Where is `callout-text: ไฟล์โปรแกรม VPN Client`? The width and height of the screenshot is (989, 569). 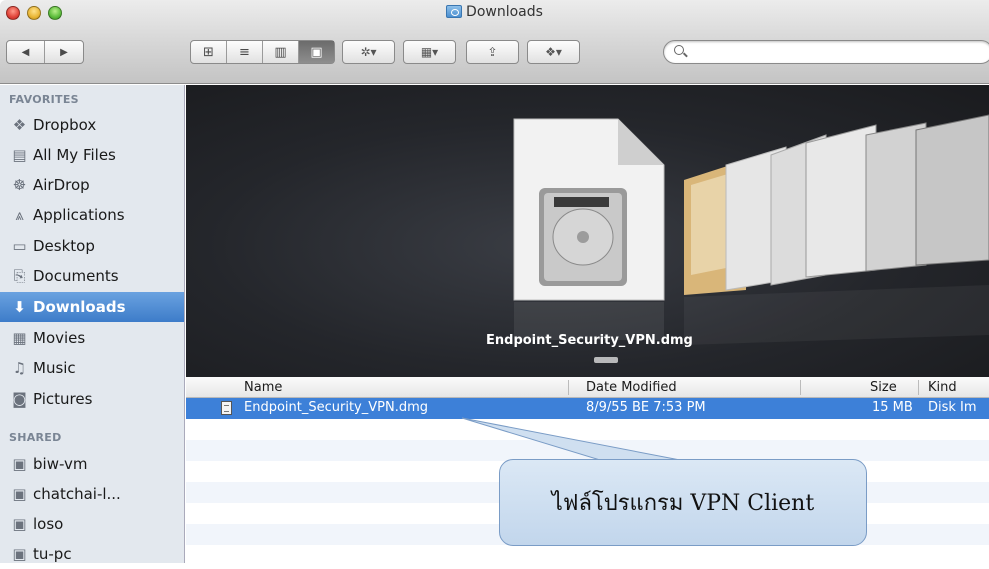
callout-text: ไฟล์โปรแกรม VPN Client is located at coordinates (683, 503).